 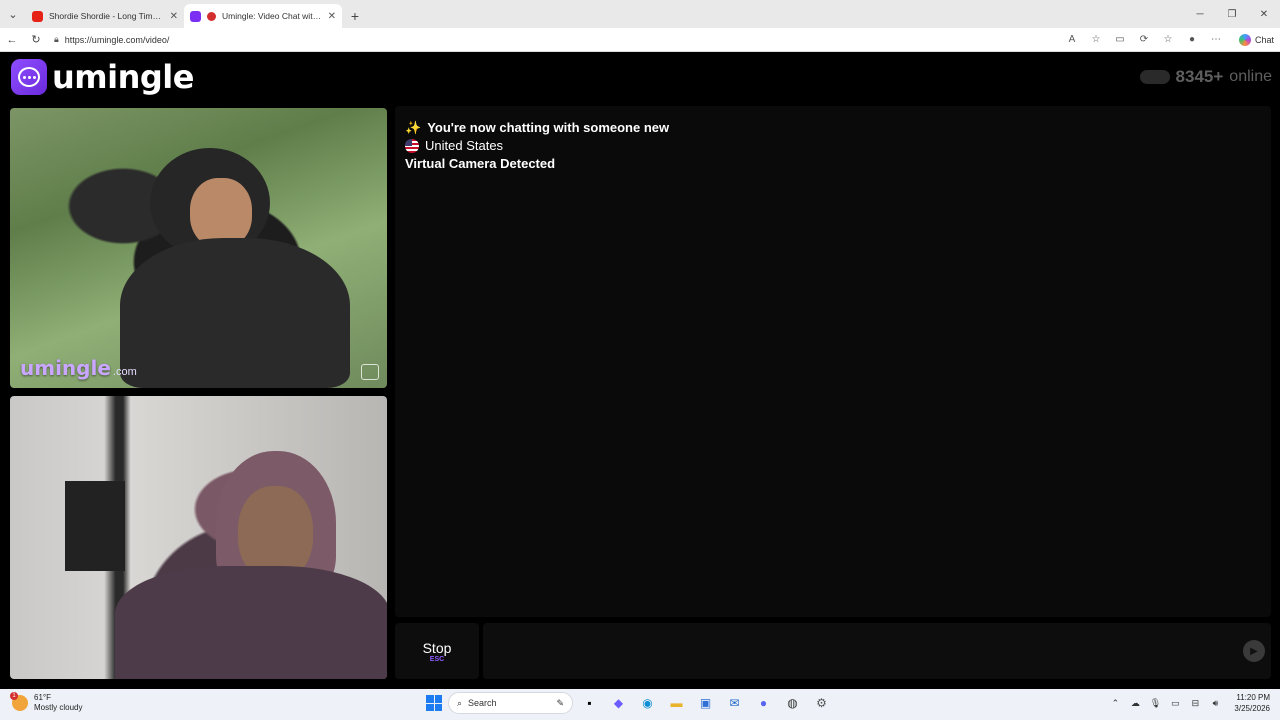 I want to click on logo-text: umingle, so click(x=123, y=77).